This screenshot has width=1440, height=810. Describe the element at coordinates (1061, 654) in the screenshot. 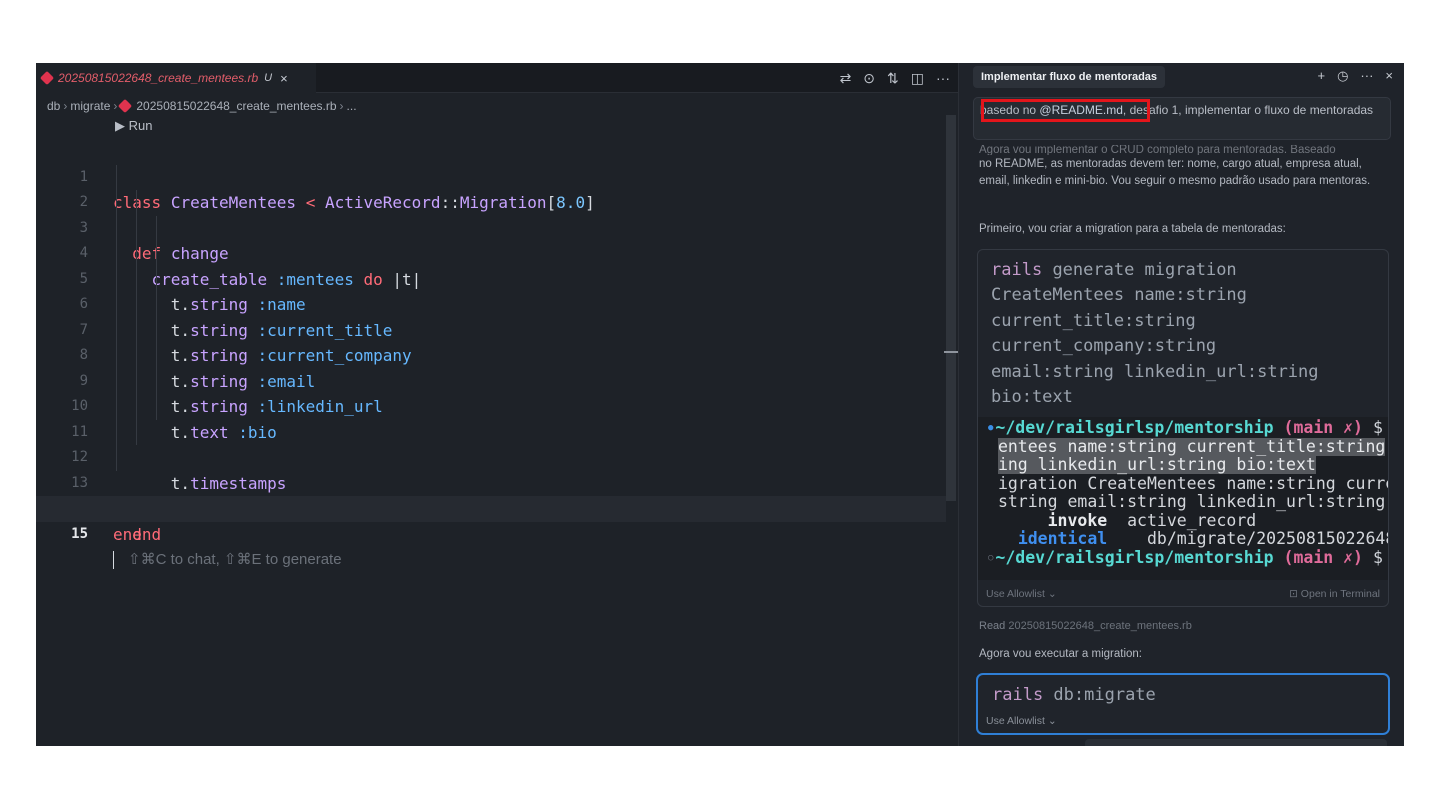

I see `assistant-text: Agora vou executar a migration:` at that location.